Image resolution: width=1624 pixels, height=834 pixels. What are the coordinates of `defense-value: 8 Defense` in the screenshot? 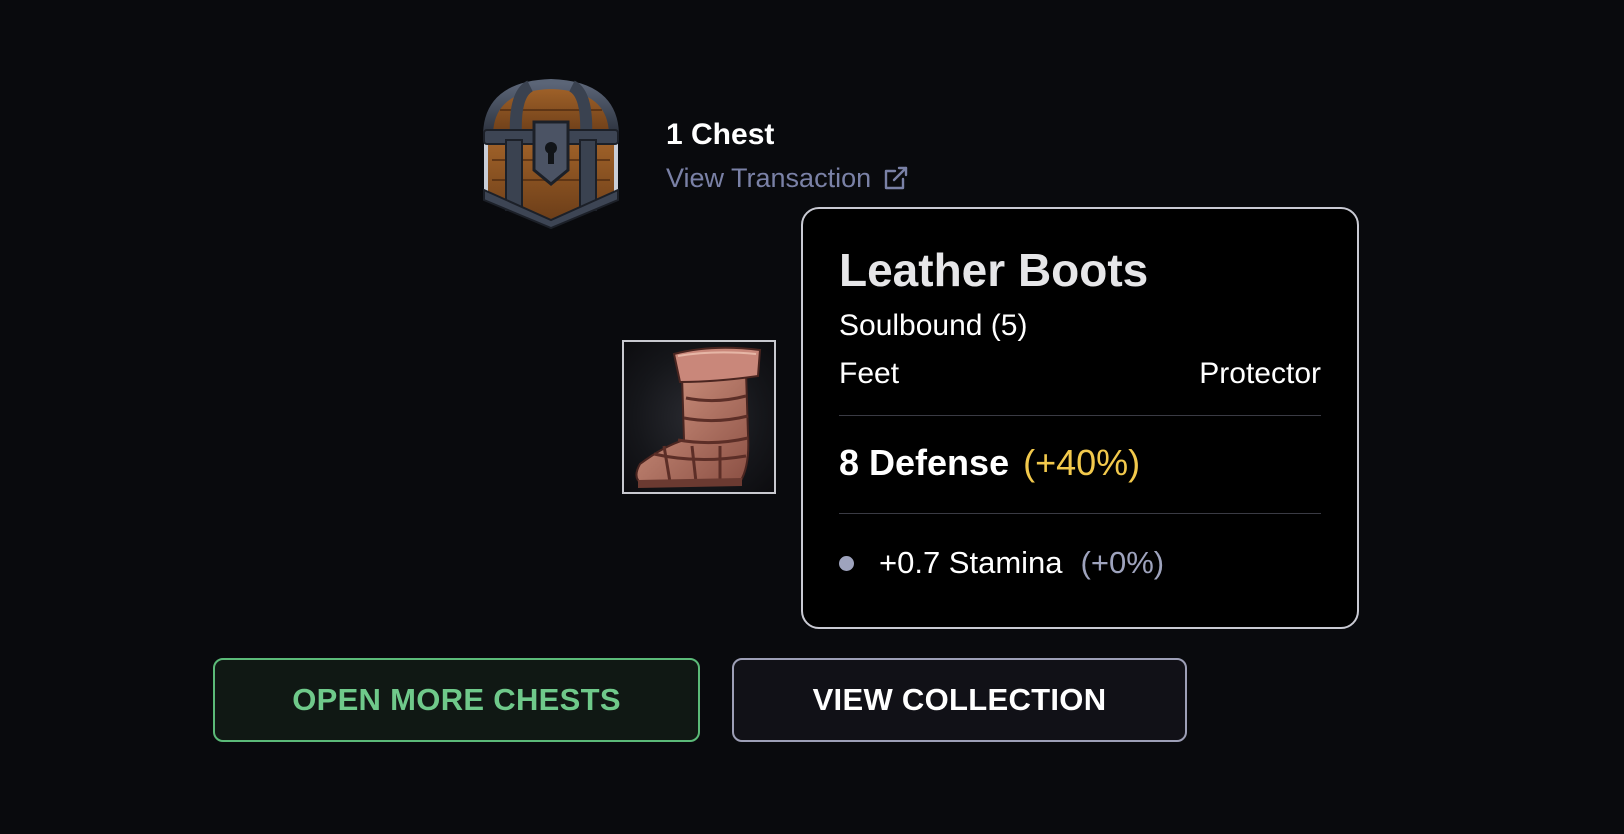 It's located at (924, 462).